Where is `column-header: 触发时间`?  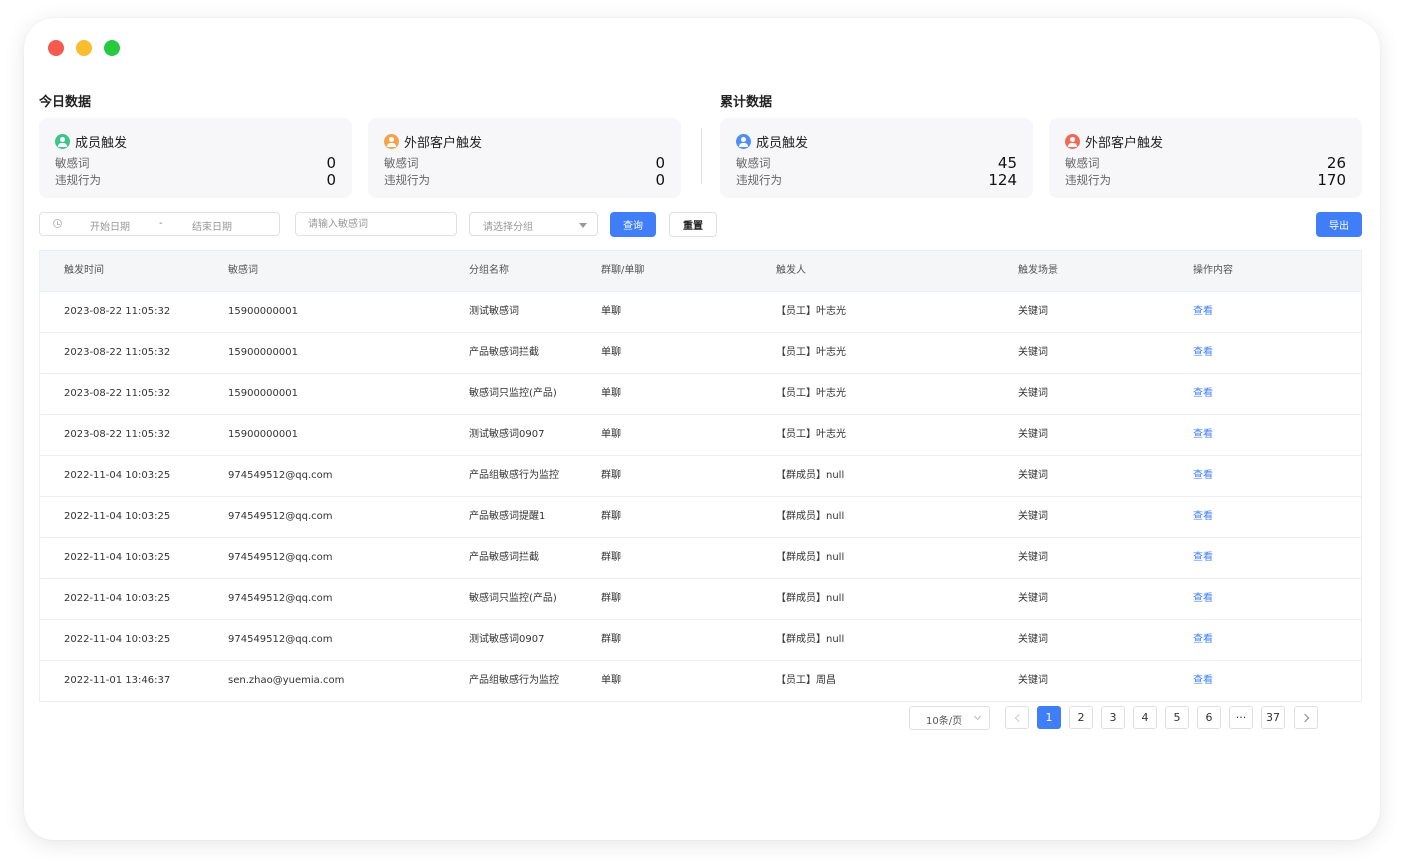
column-header: 触发时间 is located at coordinates (84, 270).